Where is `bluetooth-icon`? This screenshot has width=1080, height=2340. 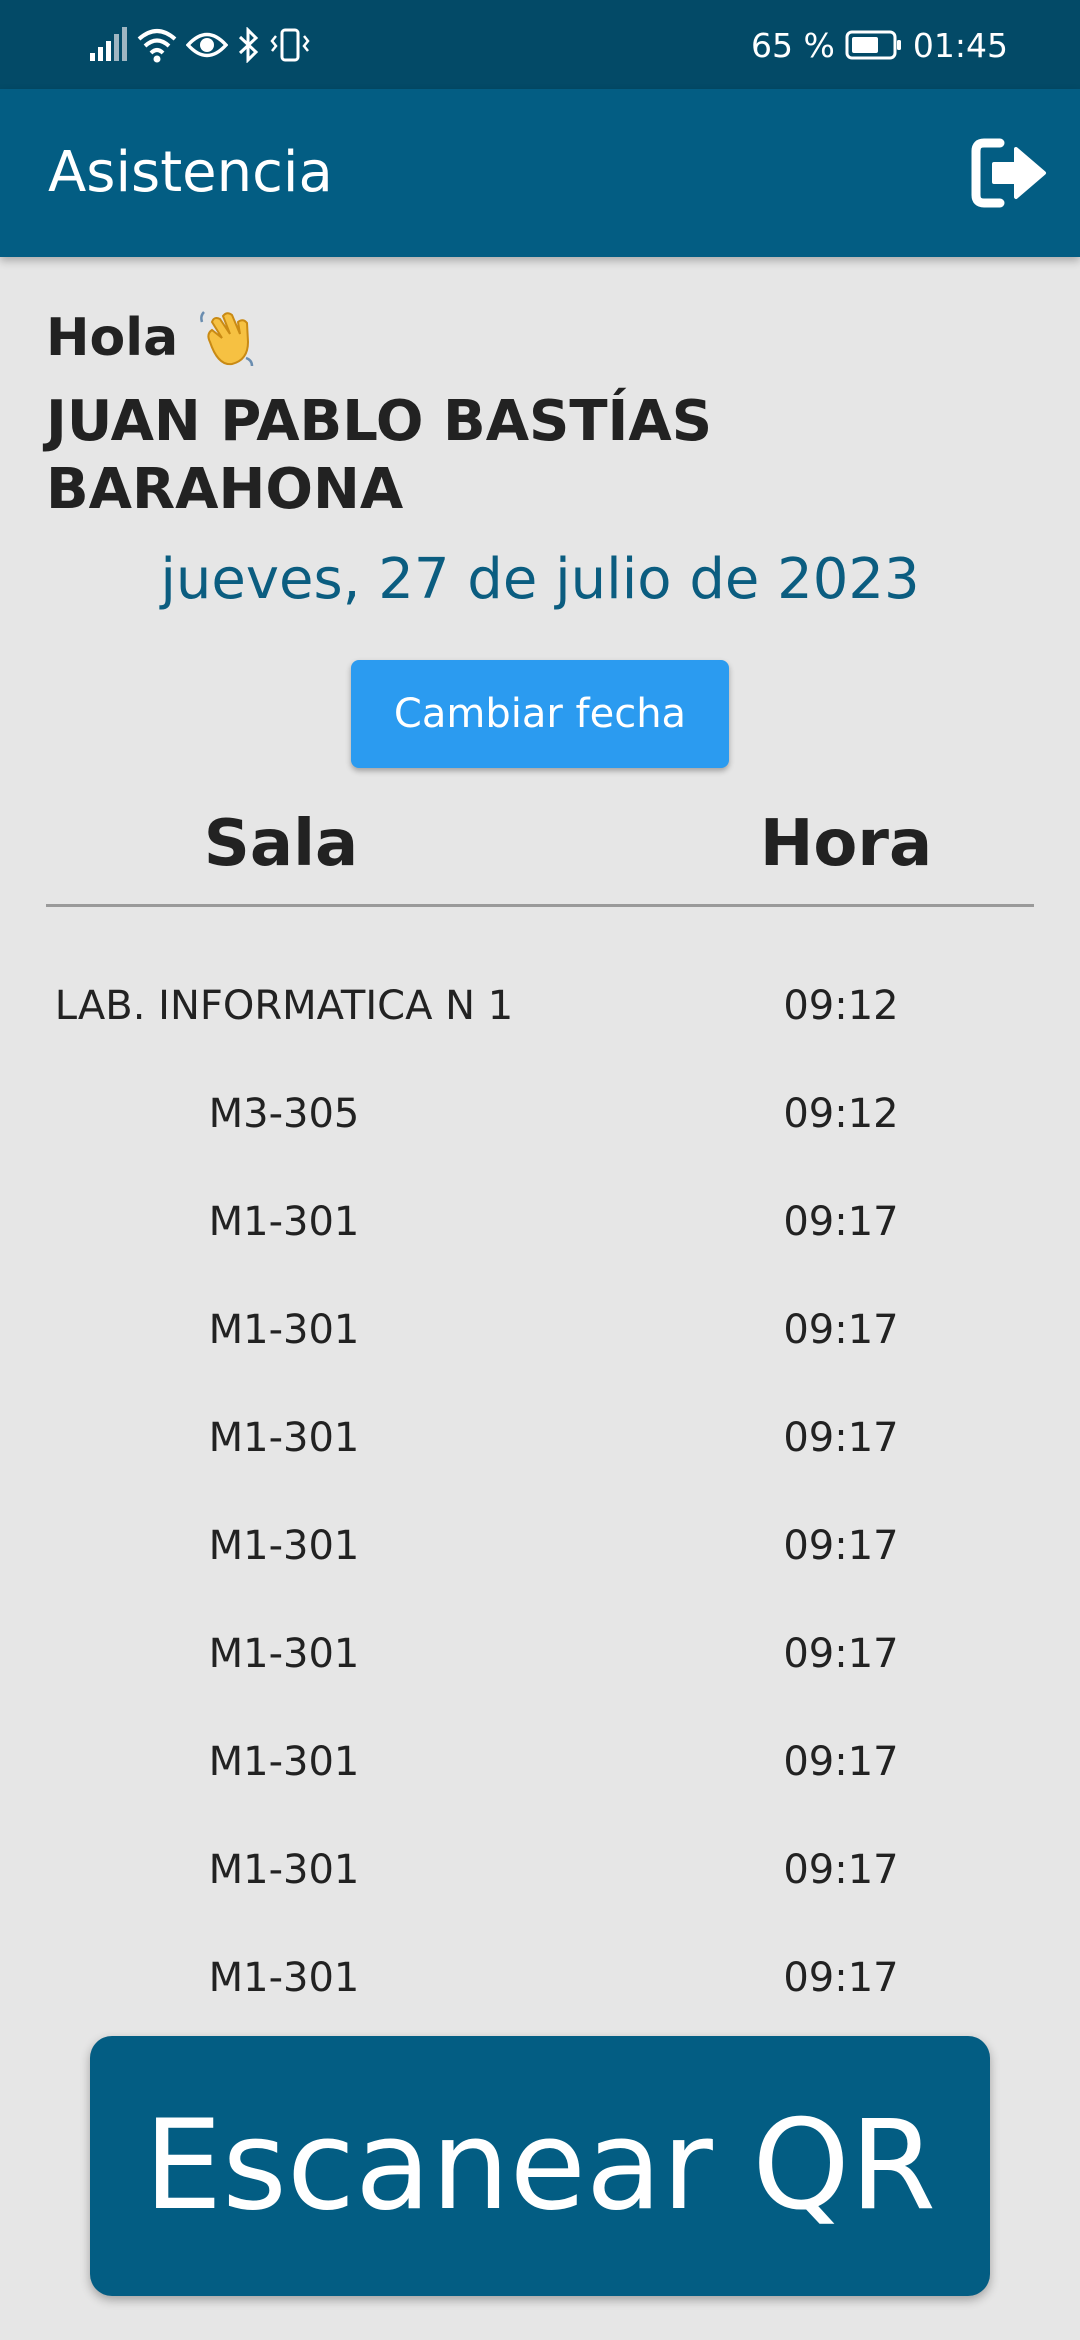
bluetooth-icon is located at coordinates (248, 45).